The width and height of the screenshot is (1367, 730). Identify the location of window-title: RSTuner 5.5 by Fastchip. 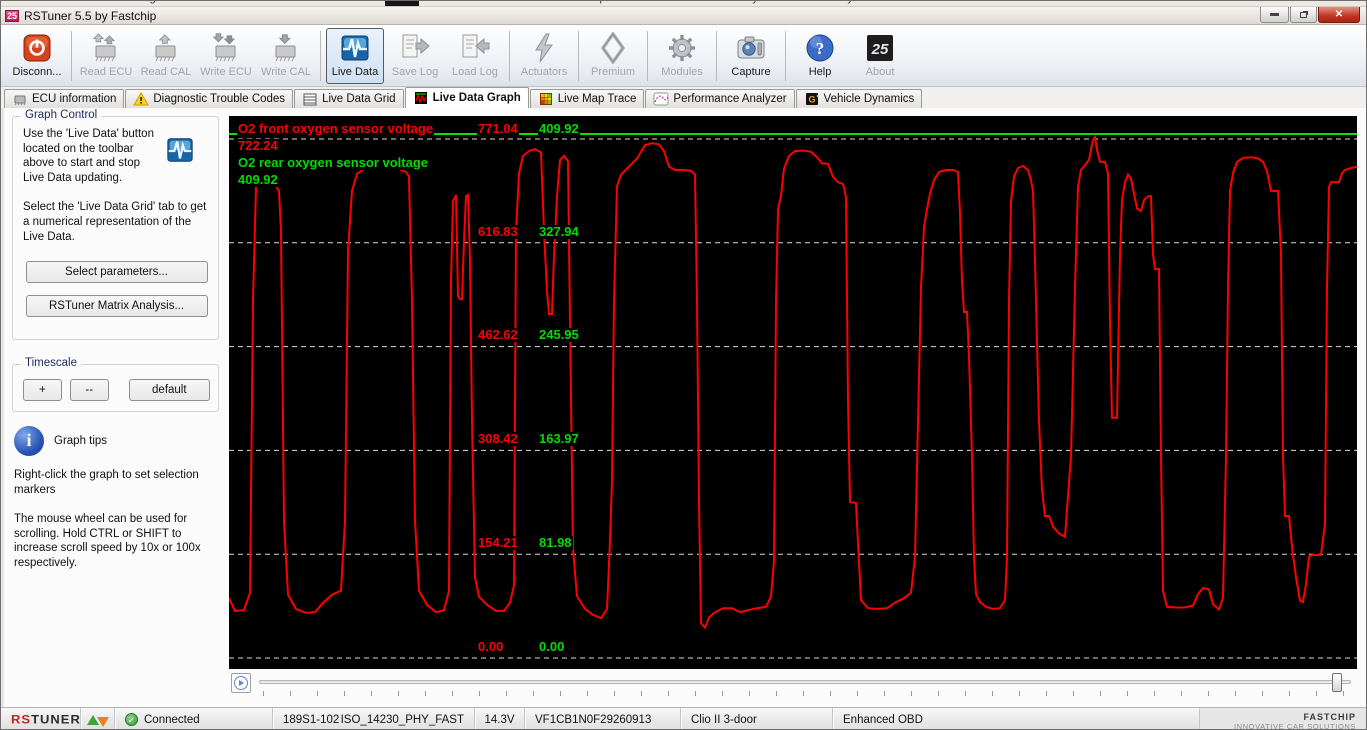
(90, 15).